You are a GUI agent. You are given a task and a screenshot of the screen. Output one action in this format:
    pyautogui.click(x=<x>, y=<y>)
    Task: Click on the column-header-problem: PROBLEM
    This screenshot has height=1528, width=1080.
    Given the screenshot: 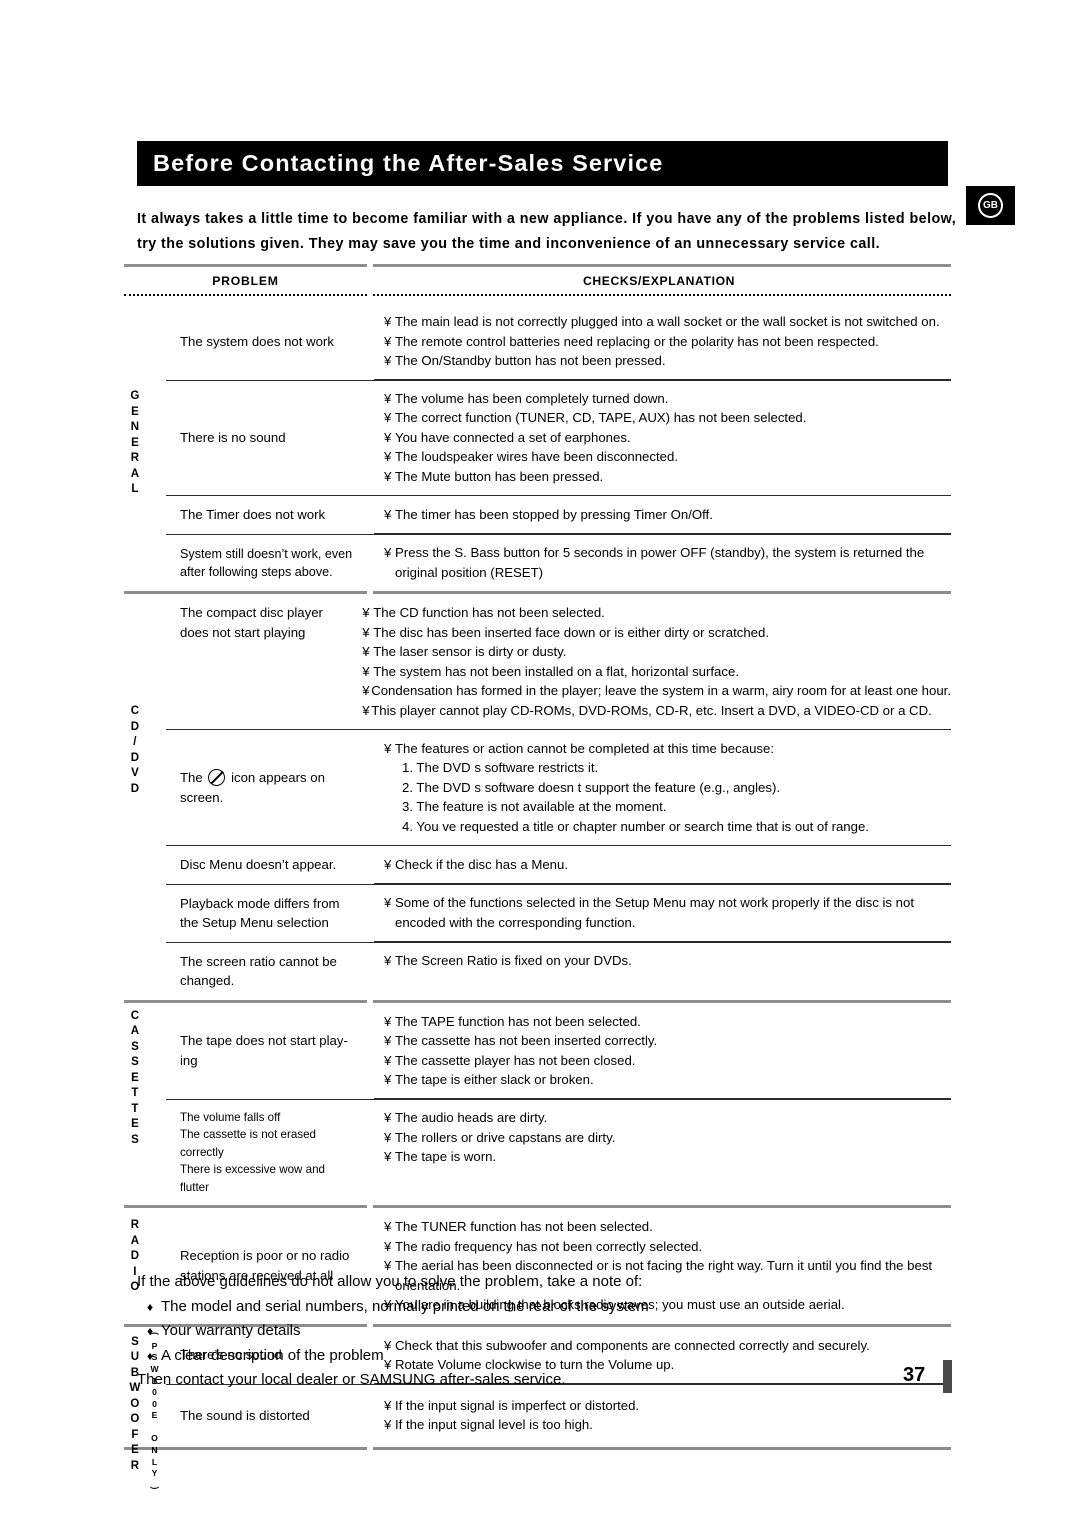 What is the action you would take?
    pyautogui.click(x=245, y=280)
    